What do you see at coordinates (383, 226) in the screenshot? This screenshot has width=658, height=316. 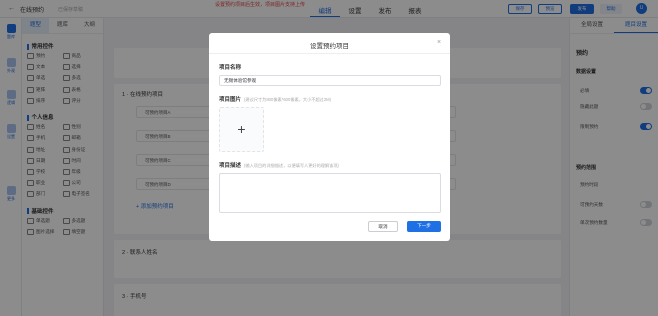 I see `cancel-button: 取消` at bounding box center [383, 226].